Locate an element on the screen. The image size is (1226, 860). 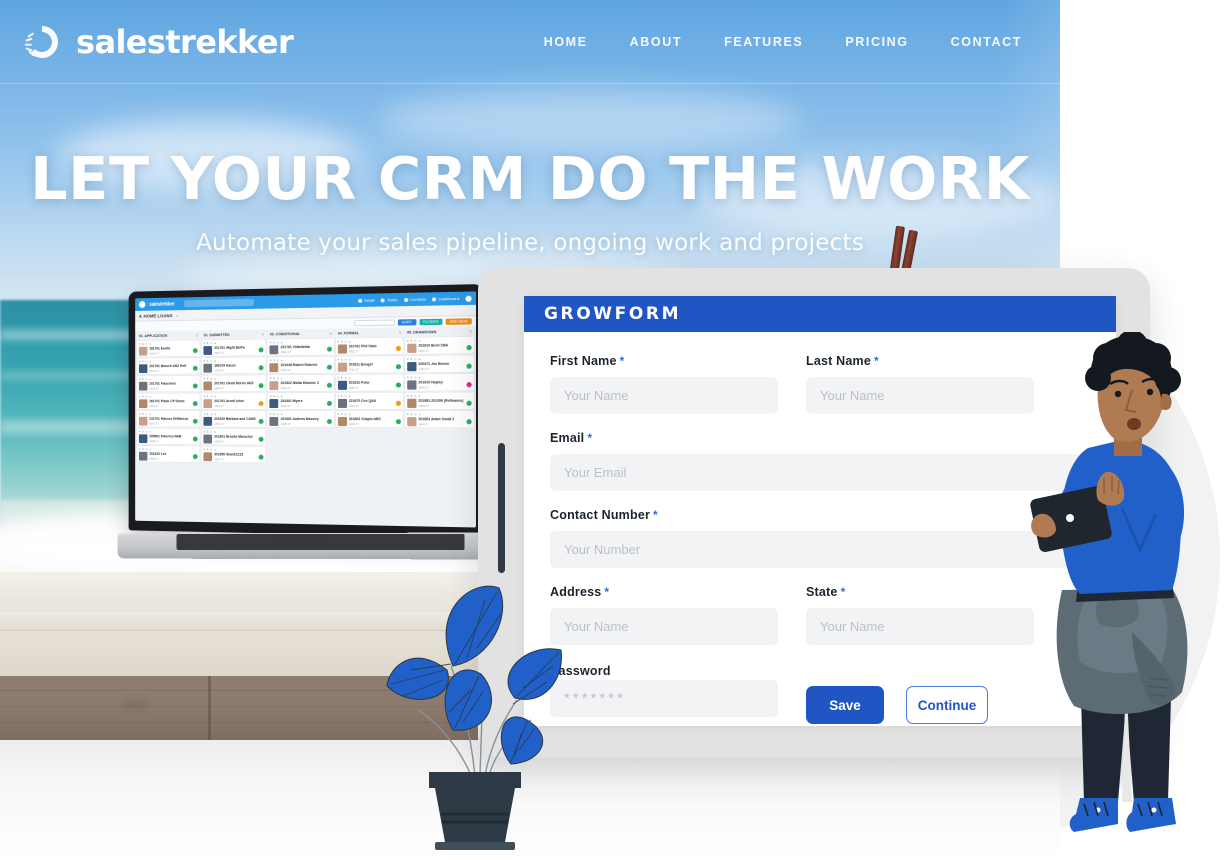
crm-card-body: 201648 Robert Roberts 1705.17 is located at coordinates (300, 367).